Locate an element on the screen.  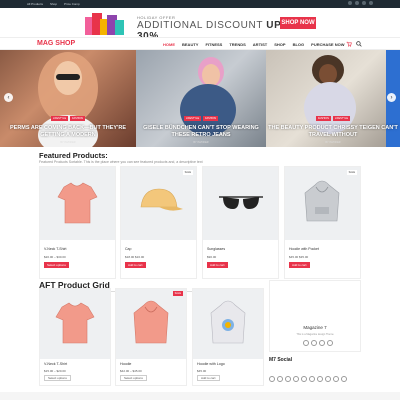
slide-1-tag-2: FASHION is located at coordinates (78, 118).